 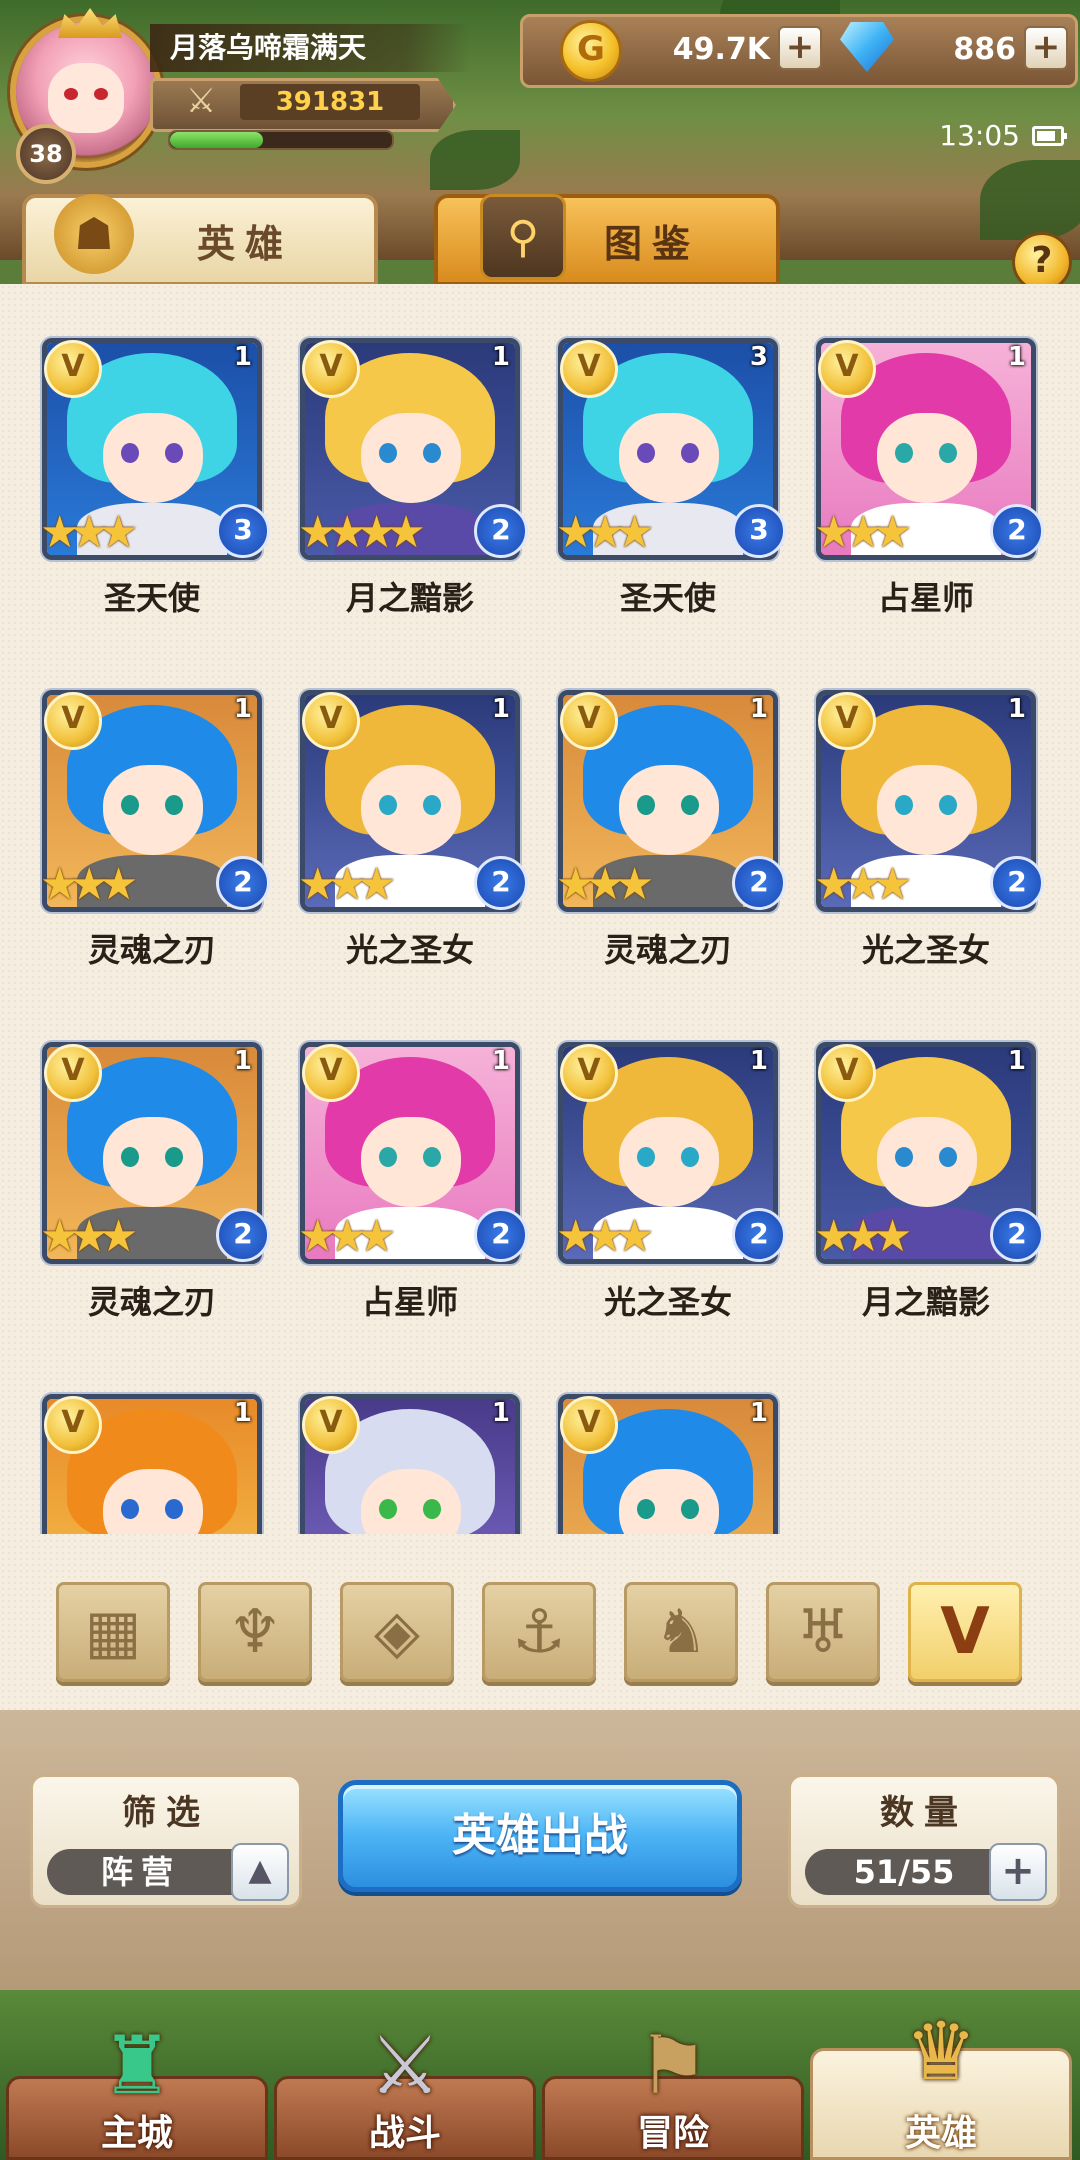 What do you see at coordinates (413, 449) in the screenshot?
I see `hero-card: V 1 ★★★★ 2` at bounding box center [413, 449].